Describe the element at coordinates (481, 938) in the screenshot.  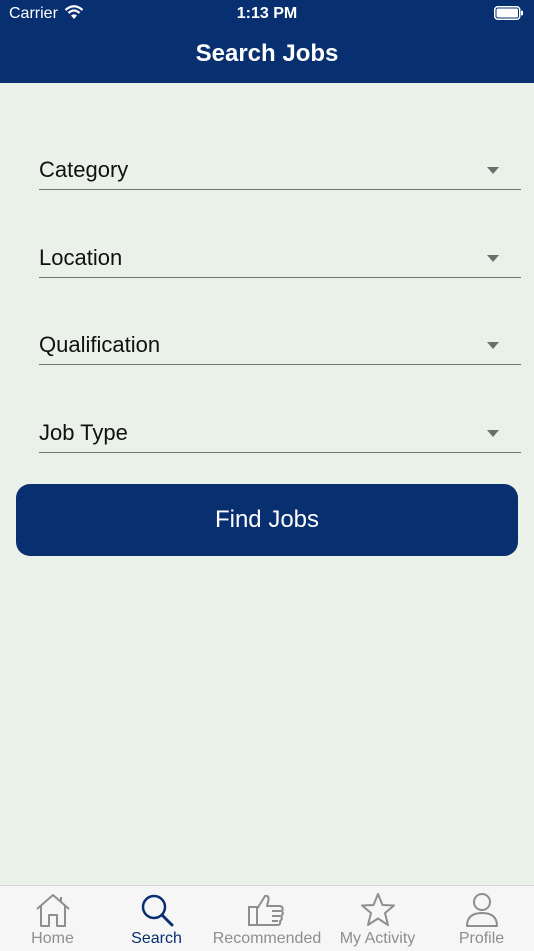
I see `tab-profile-label: Profile` at that location.